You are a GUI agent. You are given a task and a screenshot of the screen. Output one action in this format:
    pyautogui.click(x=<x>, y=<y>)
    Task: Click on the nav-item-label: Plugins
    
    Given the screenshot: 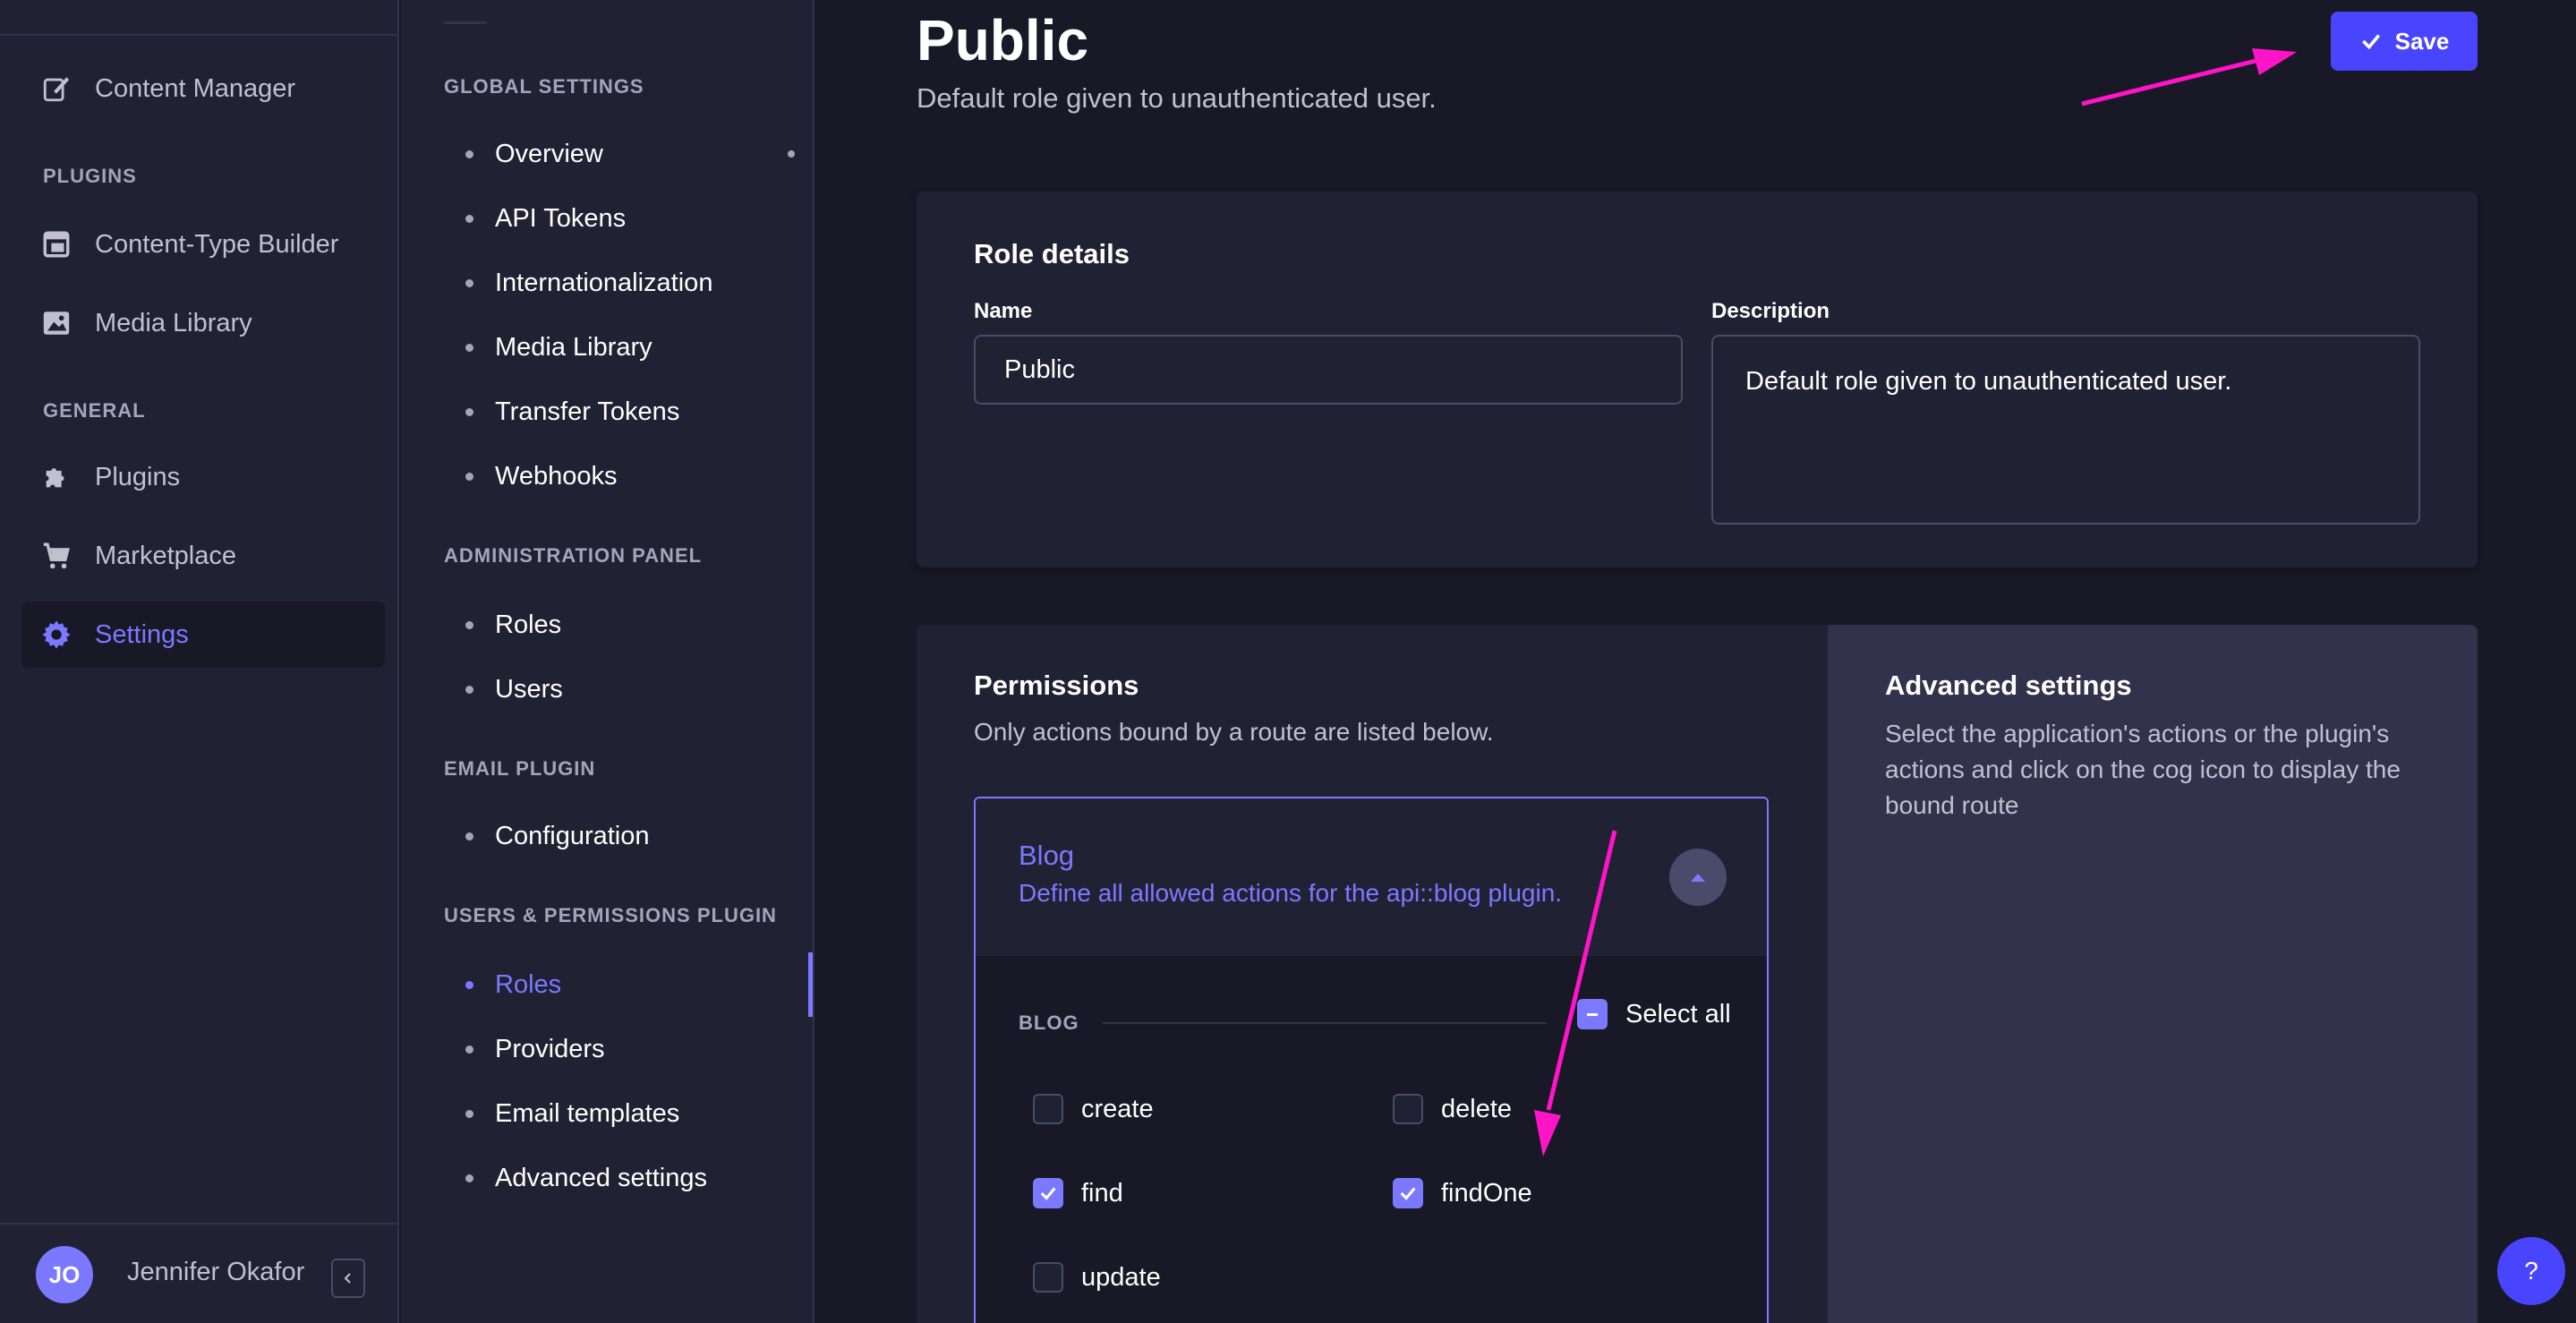 What is the action you would take?
    pyautogui.click(x=138, y=476)
    